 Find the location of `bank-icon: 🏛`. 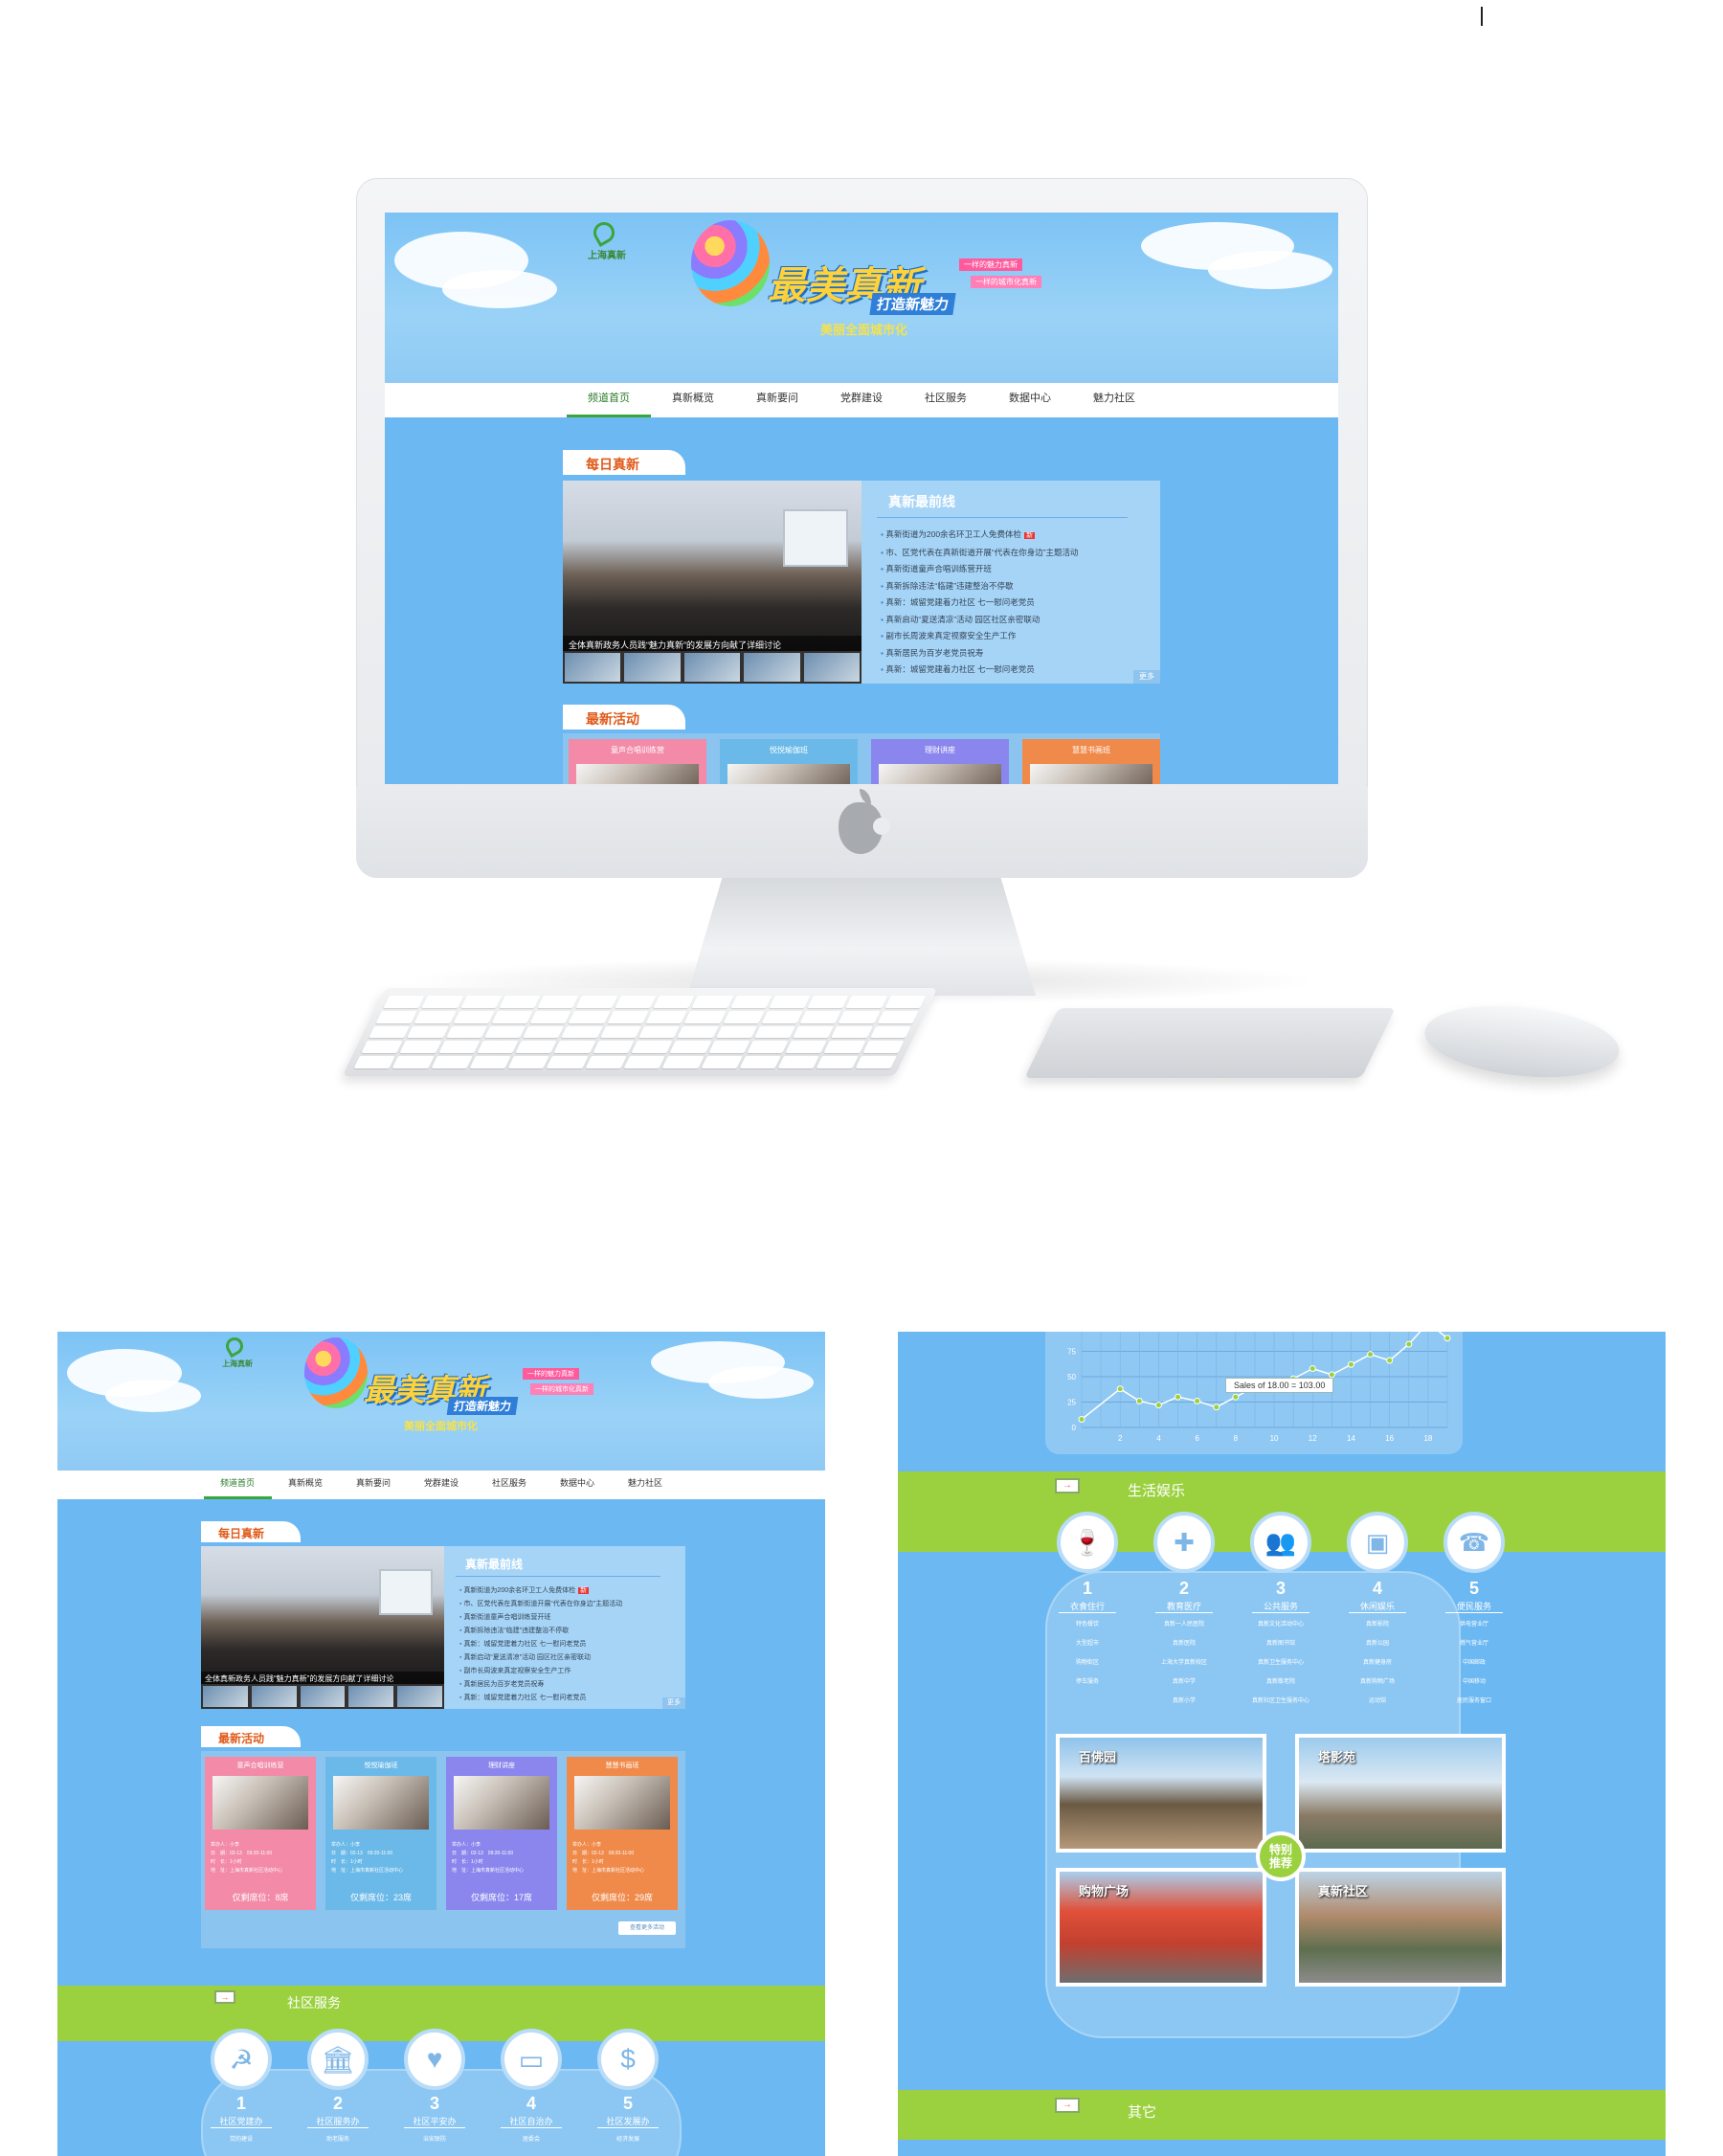

bank-icon: 🏛 is located at coordinates (338, 2059).